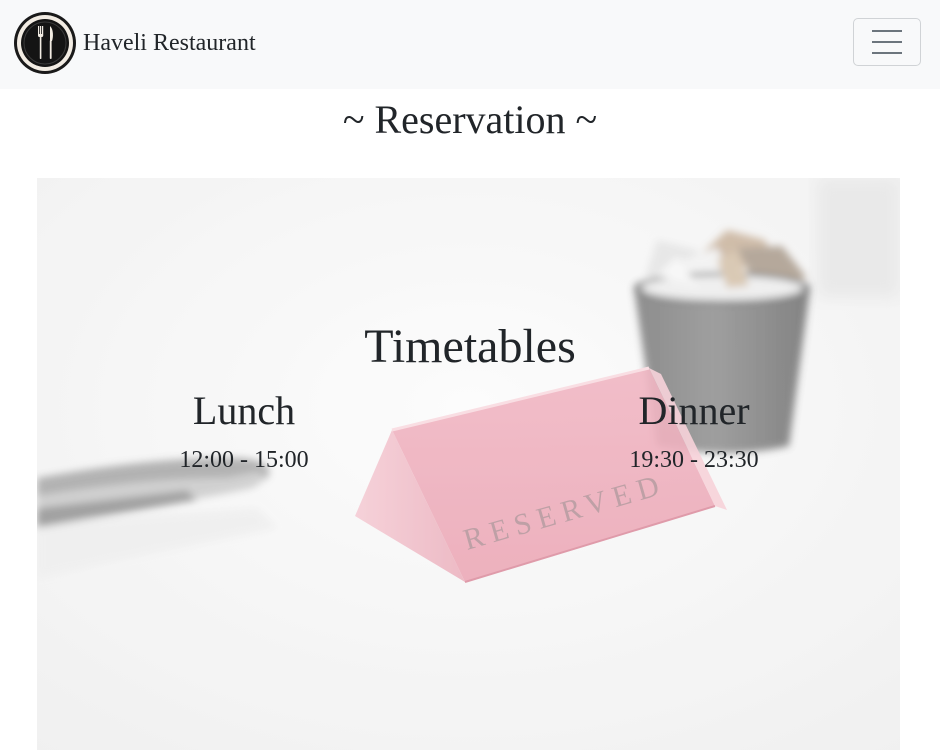 This screenshot has height=750, width=940. What do you see at coordinates (169, 42) in the screenshot?
I see `brand-name: Haveli Restaurant` at bounding box center [169, 42].